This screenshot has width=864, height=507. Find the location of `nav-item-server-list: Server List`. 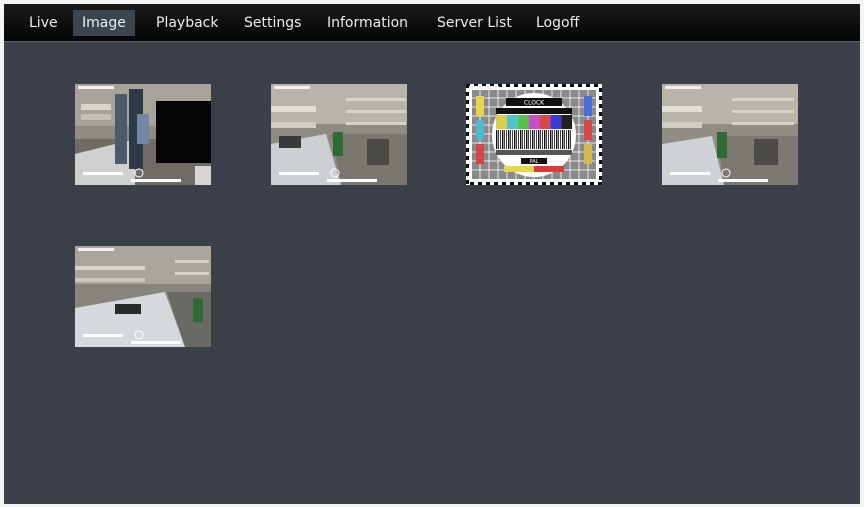

nav-item-server-list: Server List is located at coordinates (474, 23).